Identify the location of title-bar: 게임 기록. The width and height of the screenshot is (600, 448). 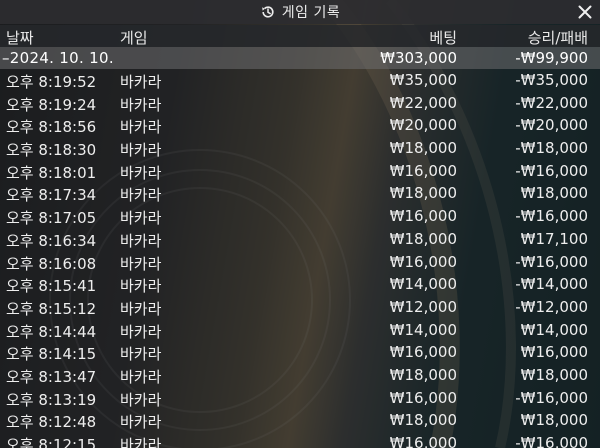
(300, 12).